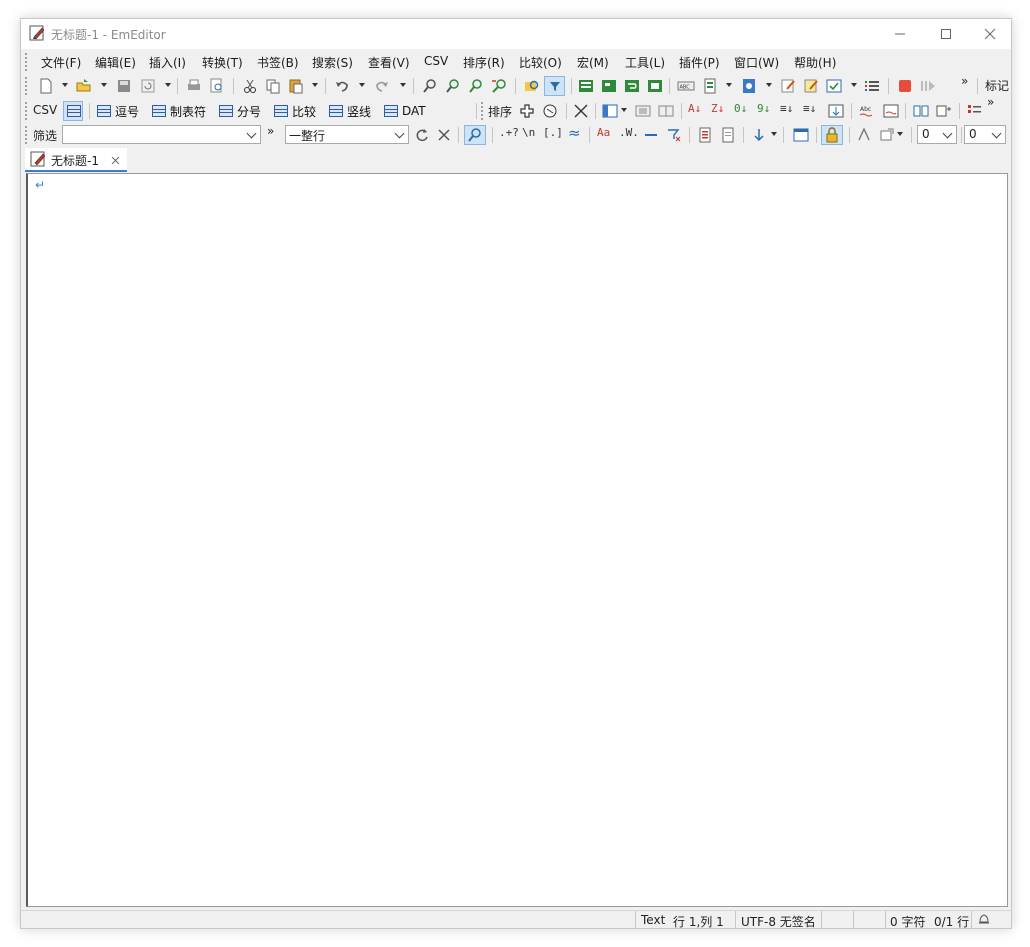 The image size is (1030, 947). Describe the element at coordinates (705, 135) in the screenshot. I see `bookmark-icon` at that location.